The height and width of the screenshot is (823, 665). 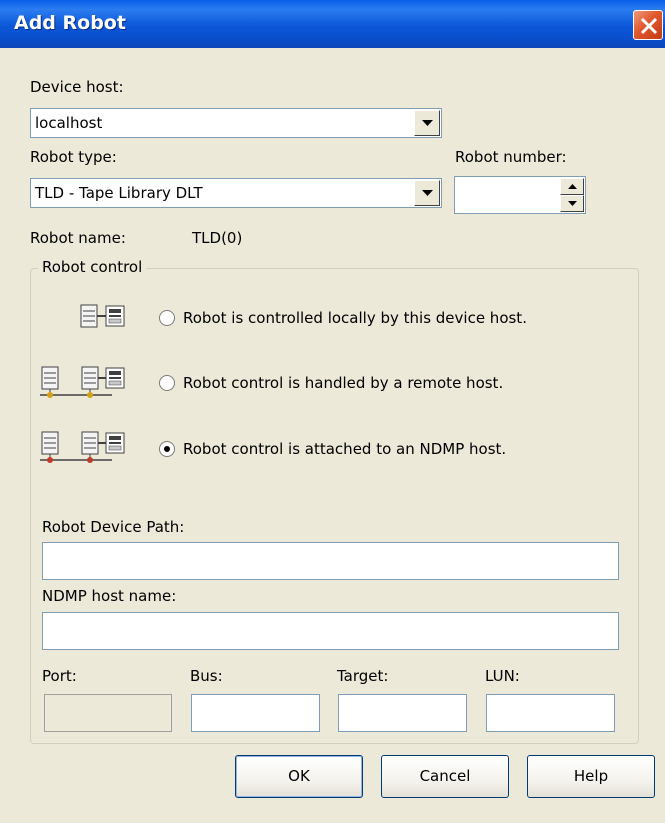 I want to click on arrow-down-icon, so click(x=572, y=203).